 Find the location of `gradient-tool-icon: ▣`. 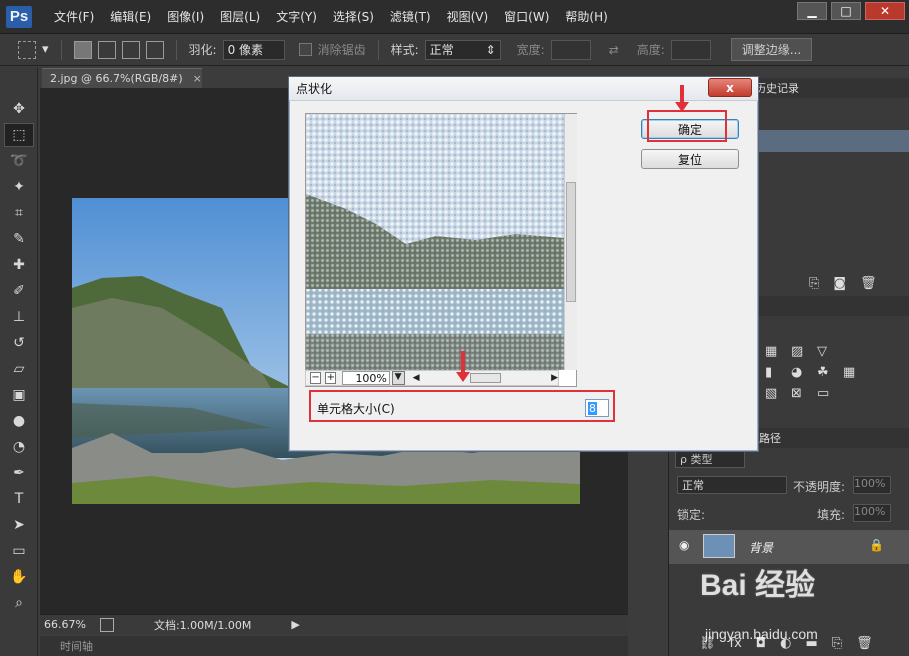

gradient-tool-icon: ▣ is located at coordinates (19, 395).